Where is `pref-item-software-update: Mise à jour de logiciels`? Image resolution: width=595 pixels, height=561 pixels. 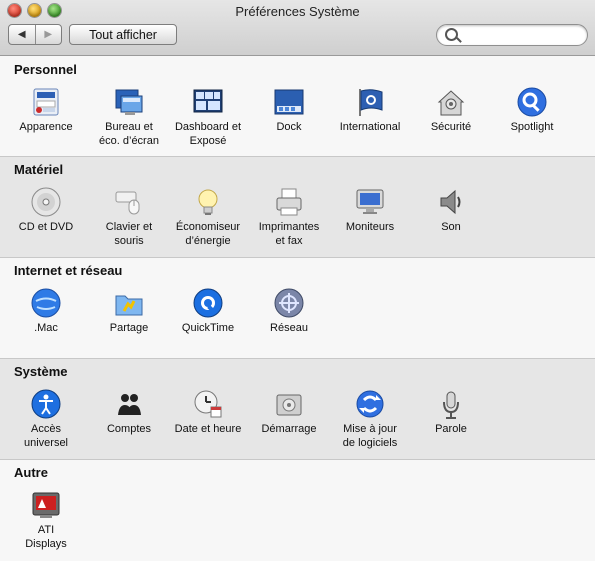
pref-item-software-update: Mise à jour de logiciels is located at coordinates (370, 419).